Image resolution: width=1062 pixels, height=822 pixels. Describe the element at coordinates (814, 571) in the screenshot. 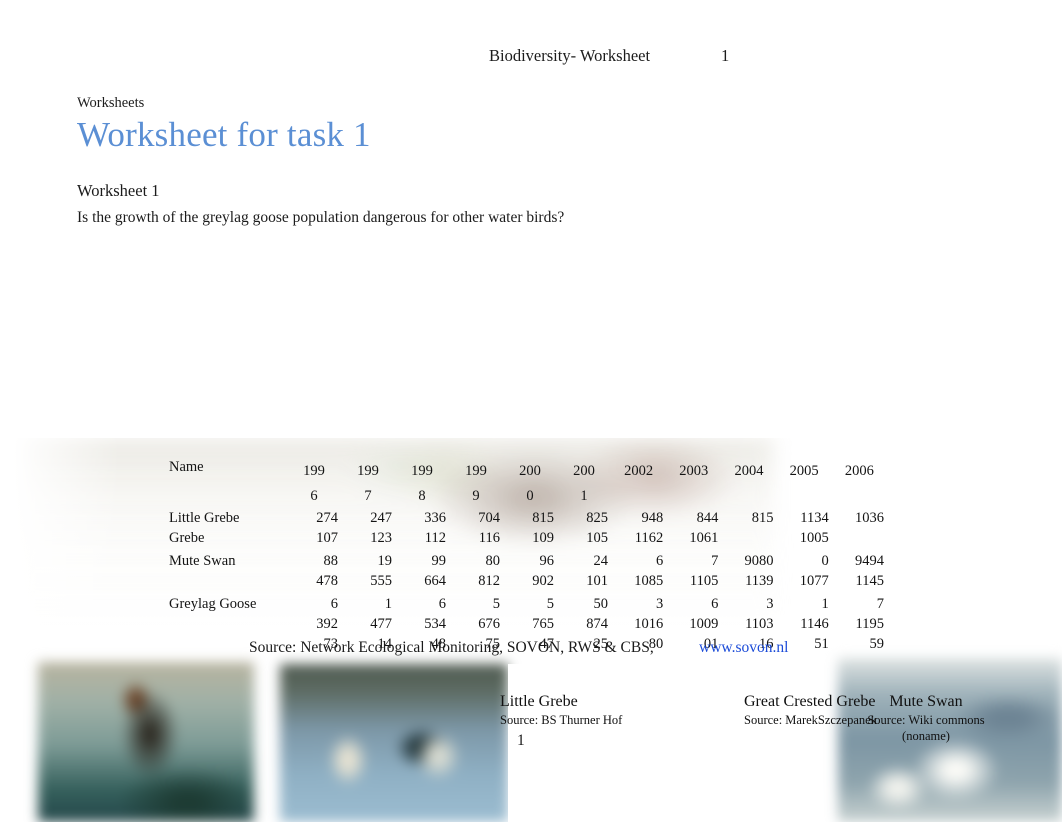

I see `table-cell: 0 1077` at that location.